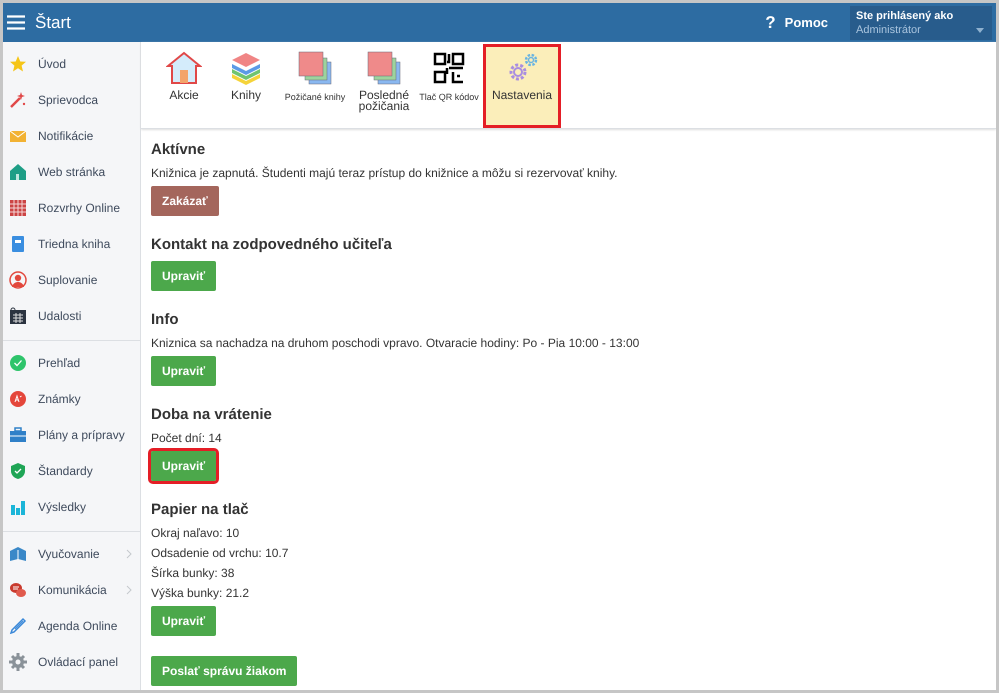 This screenshot has width=999, height=693. What do you see at coordinates (18, 435) in the screenshot?
I see `briefcase-icon` at bounding box center [18, 435].